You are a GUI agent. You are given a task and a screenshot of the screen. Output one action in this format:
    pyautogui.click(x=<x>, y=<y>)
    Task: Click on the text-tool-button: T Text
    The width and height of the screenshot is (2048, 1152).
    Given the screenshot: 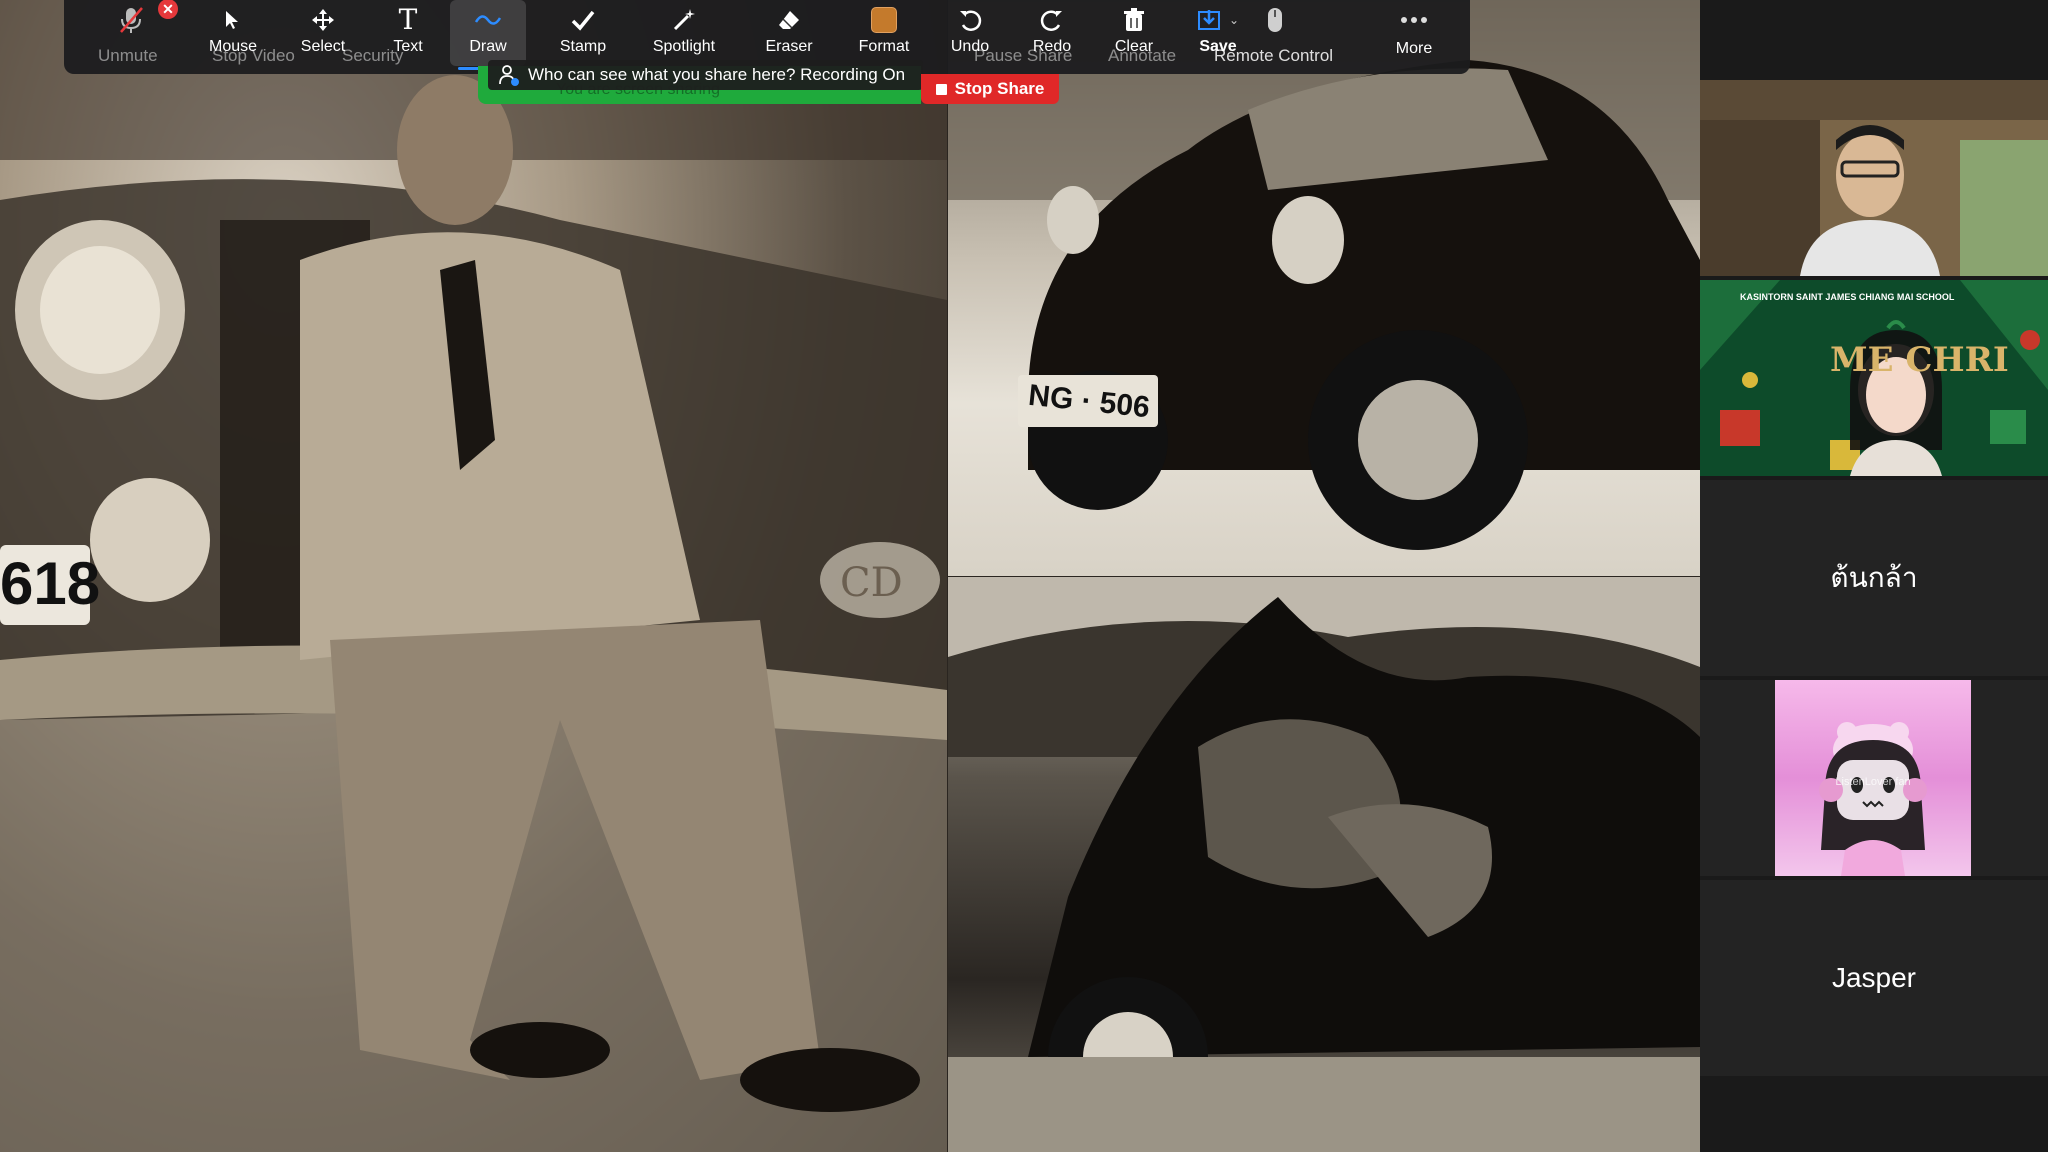 What is the action you would take?
    pyautogui.click(x=408, y=33)
    